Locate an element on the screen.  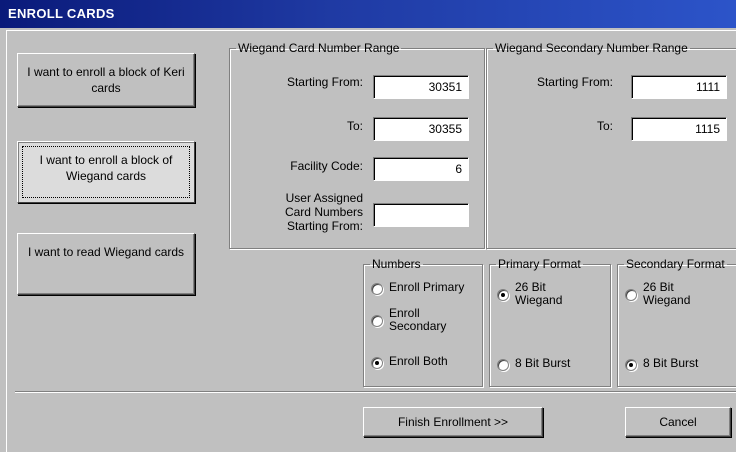
finish-enrollment-label: Finish Enrollment >> is located at coordinates (453, 422).